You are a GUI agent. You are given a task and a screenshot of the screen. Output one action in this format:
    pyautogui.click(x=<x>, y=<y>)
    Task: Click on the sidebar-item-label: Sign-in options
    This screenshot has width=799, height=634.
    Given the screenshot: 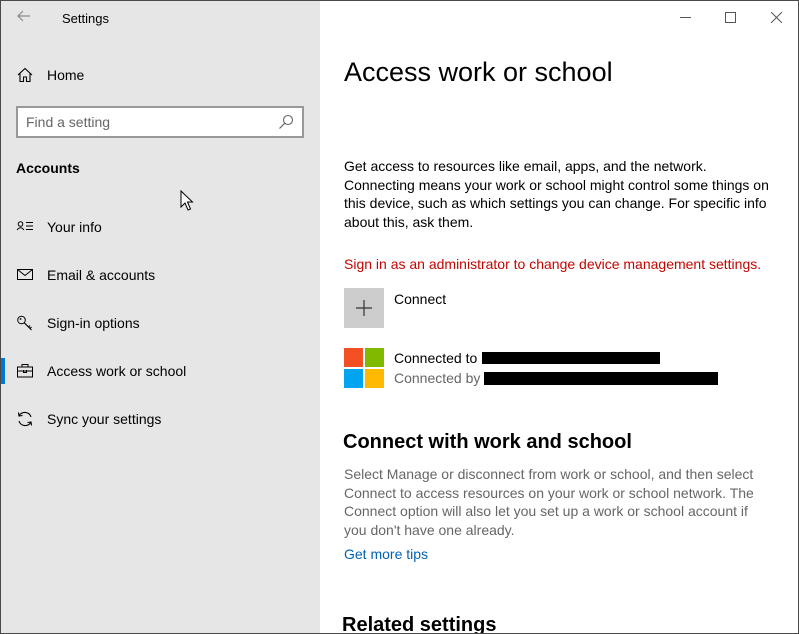 What is the action you would take?
    pyautogui.click(x=93, y=323)
    